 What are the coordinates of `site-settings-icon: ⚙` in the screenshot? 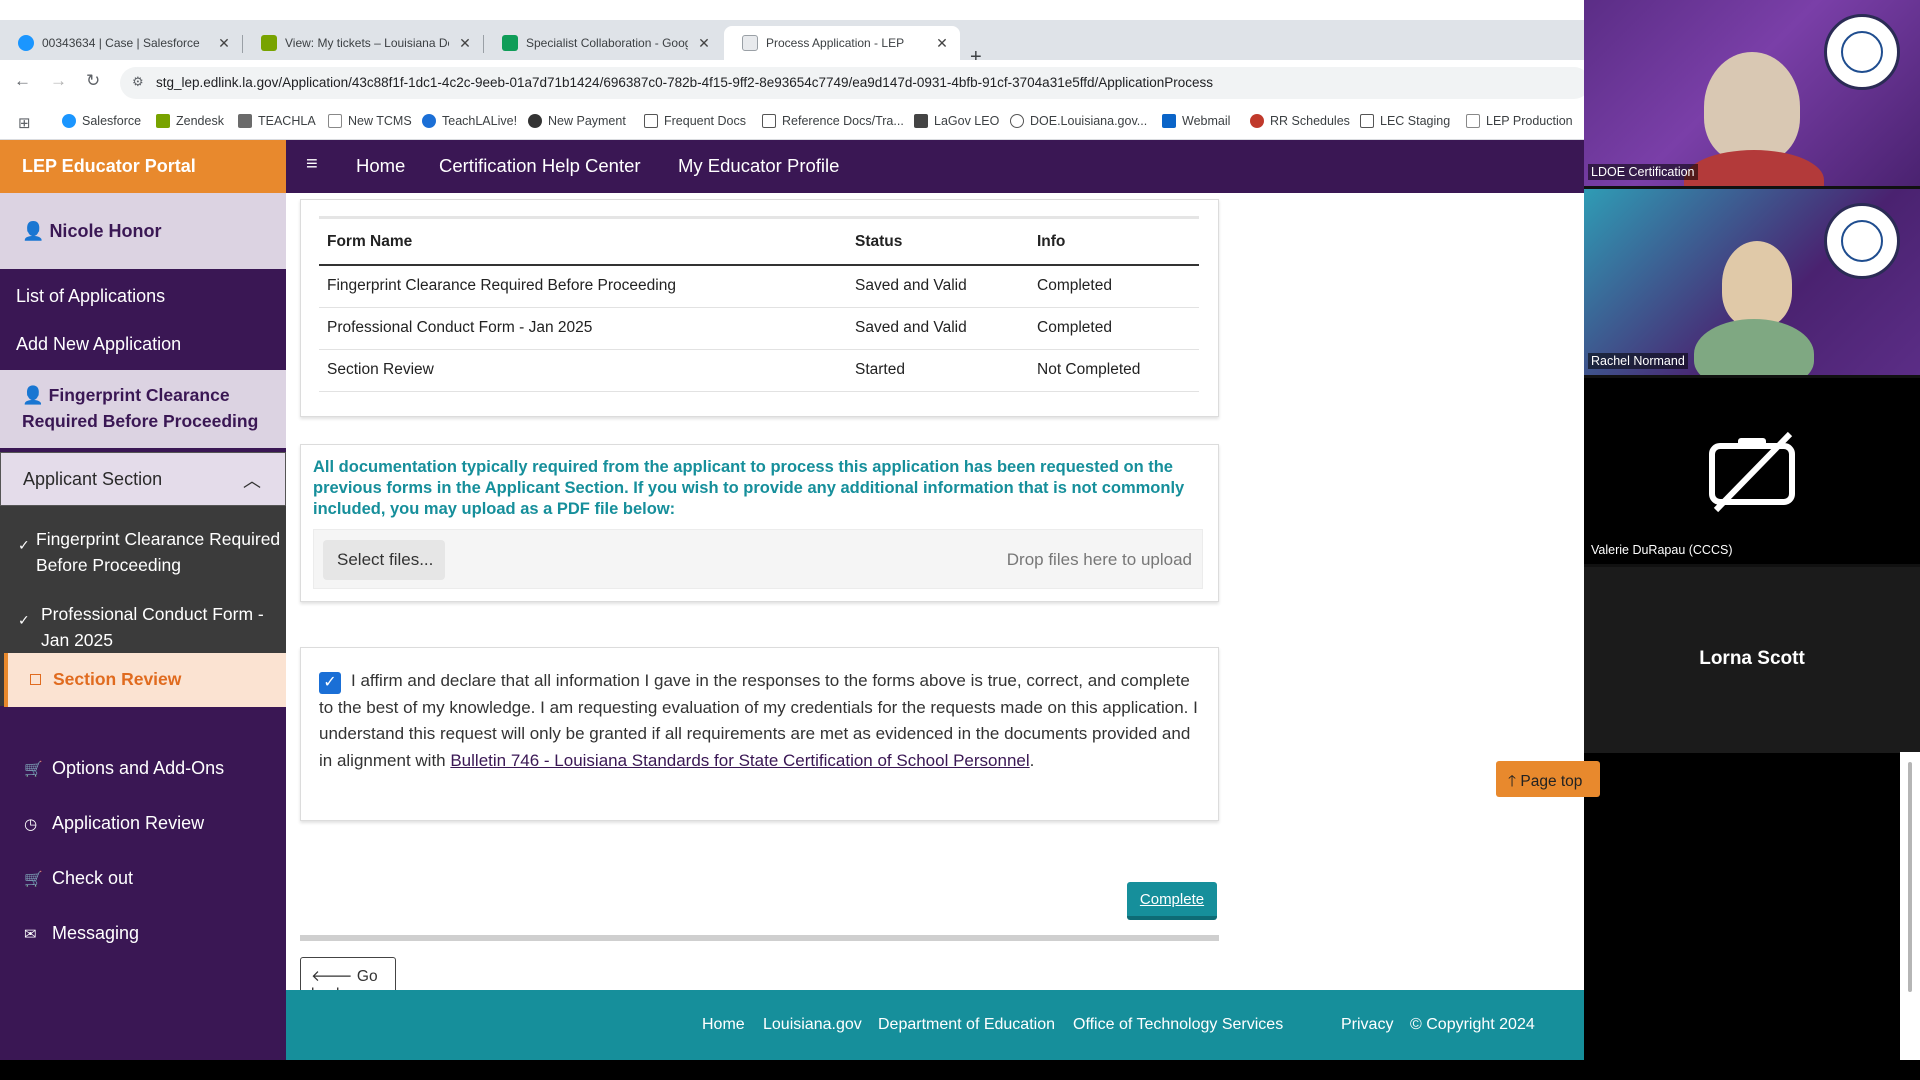 It's located at (138, 82).